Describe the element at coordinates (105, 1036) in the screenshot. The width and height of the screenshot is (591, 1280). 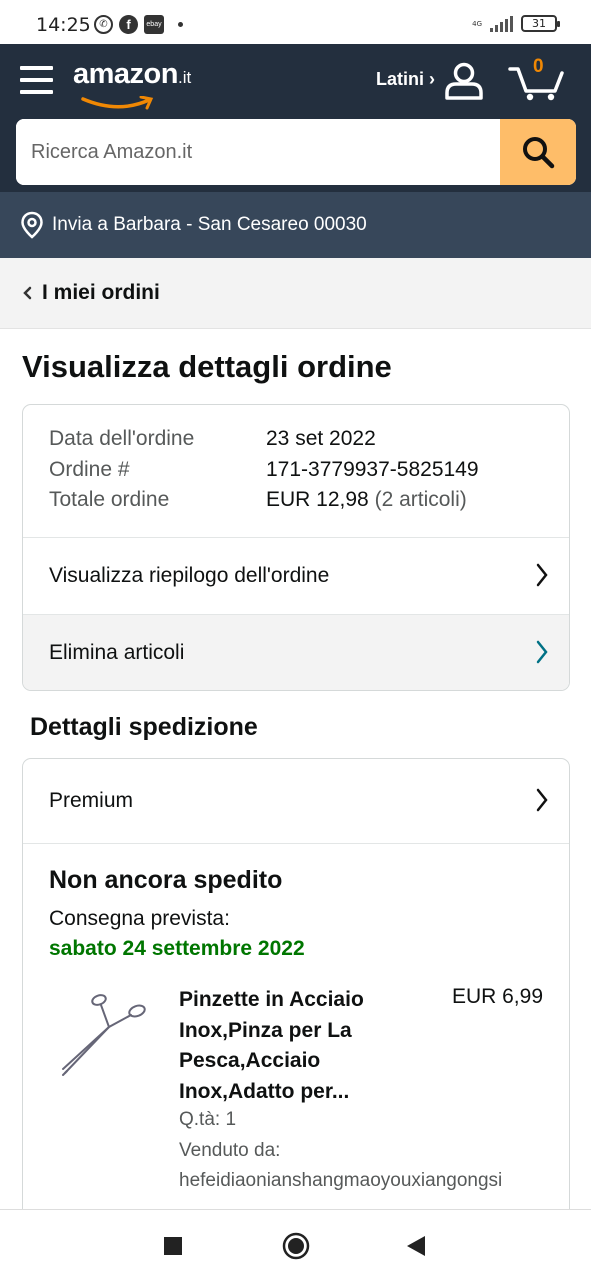
I see `tweezers-product-image` at that location.